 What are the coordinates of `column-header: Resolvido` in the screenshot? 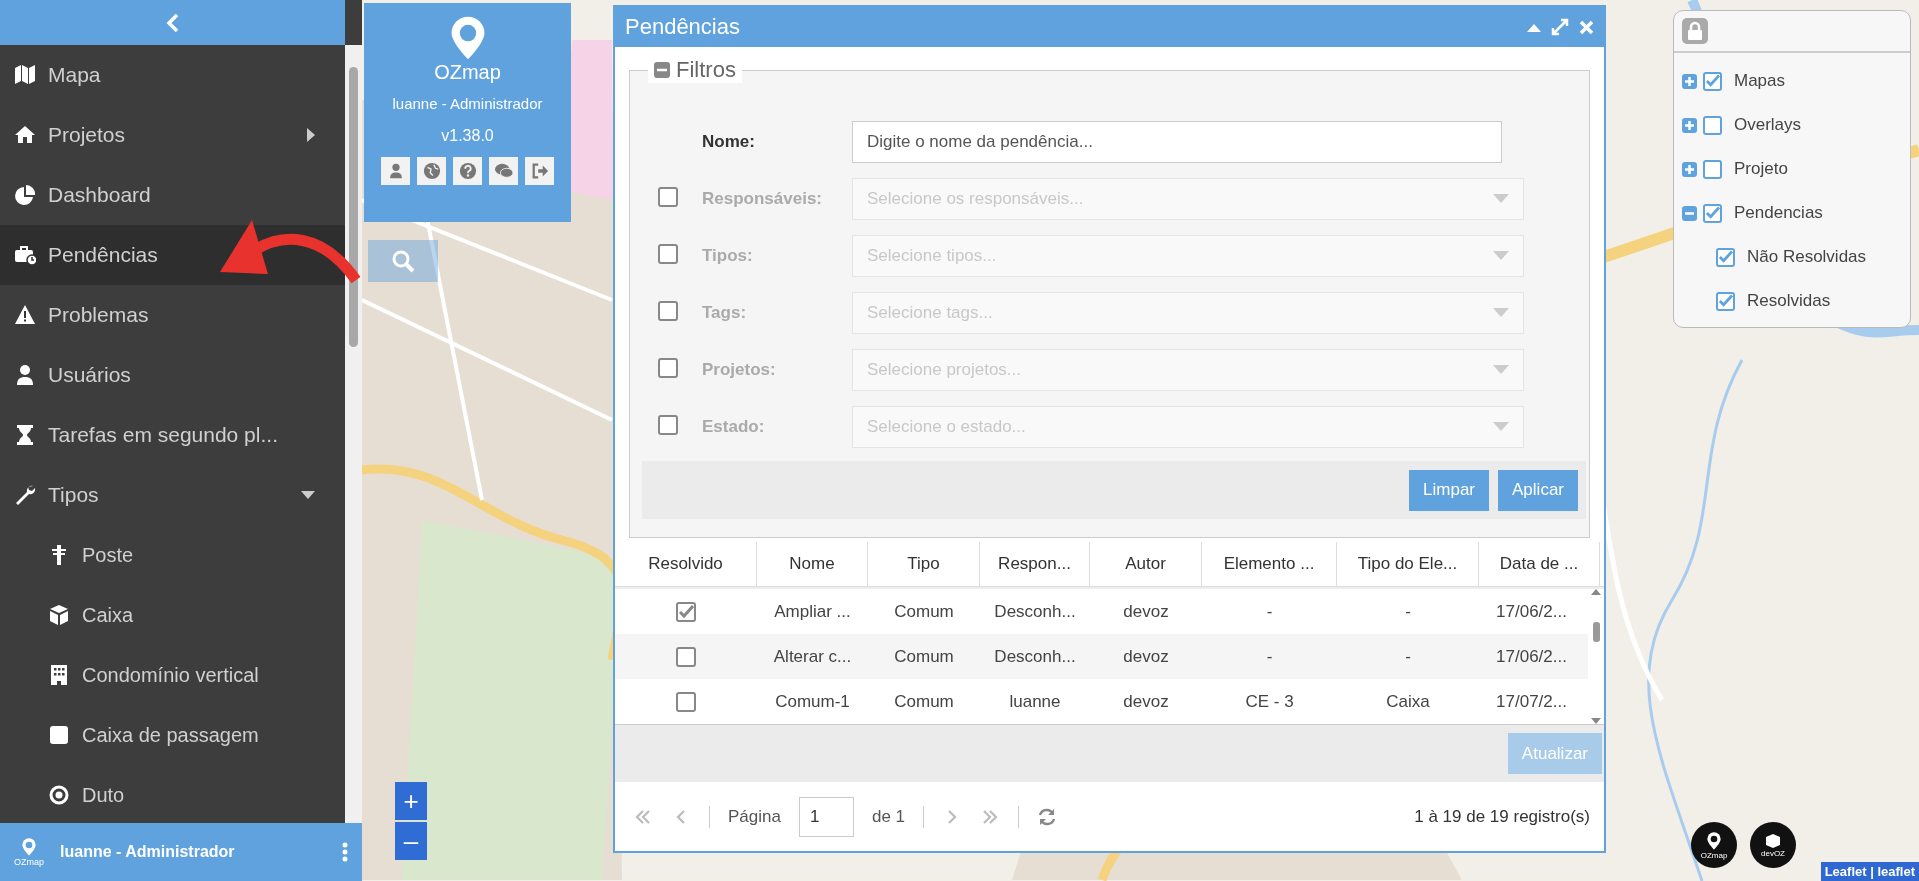 It's located at (686, 564).